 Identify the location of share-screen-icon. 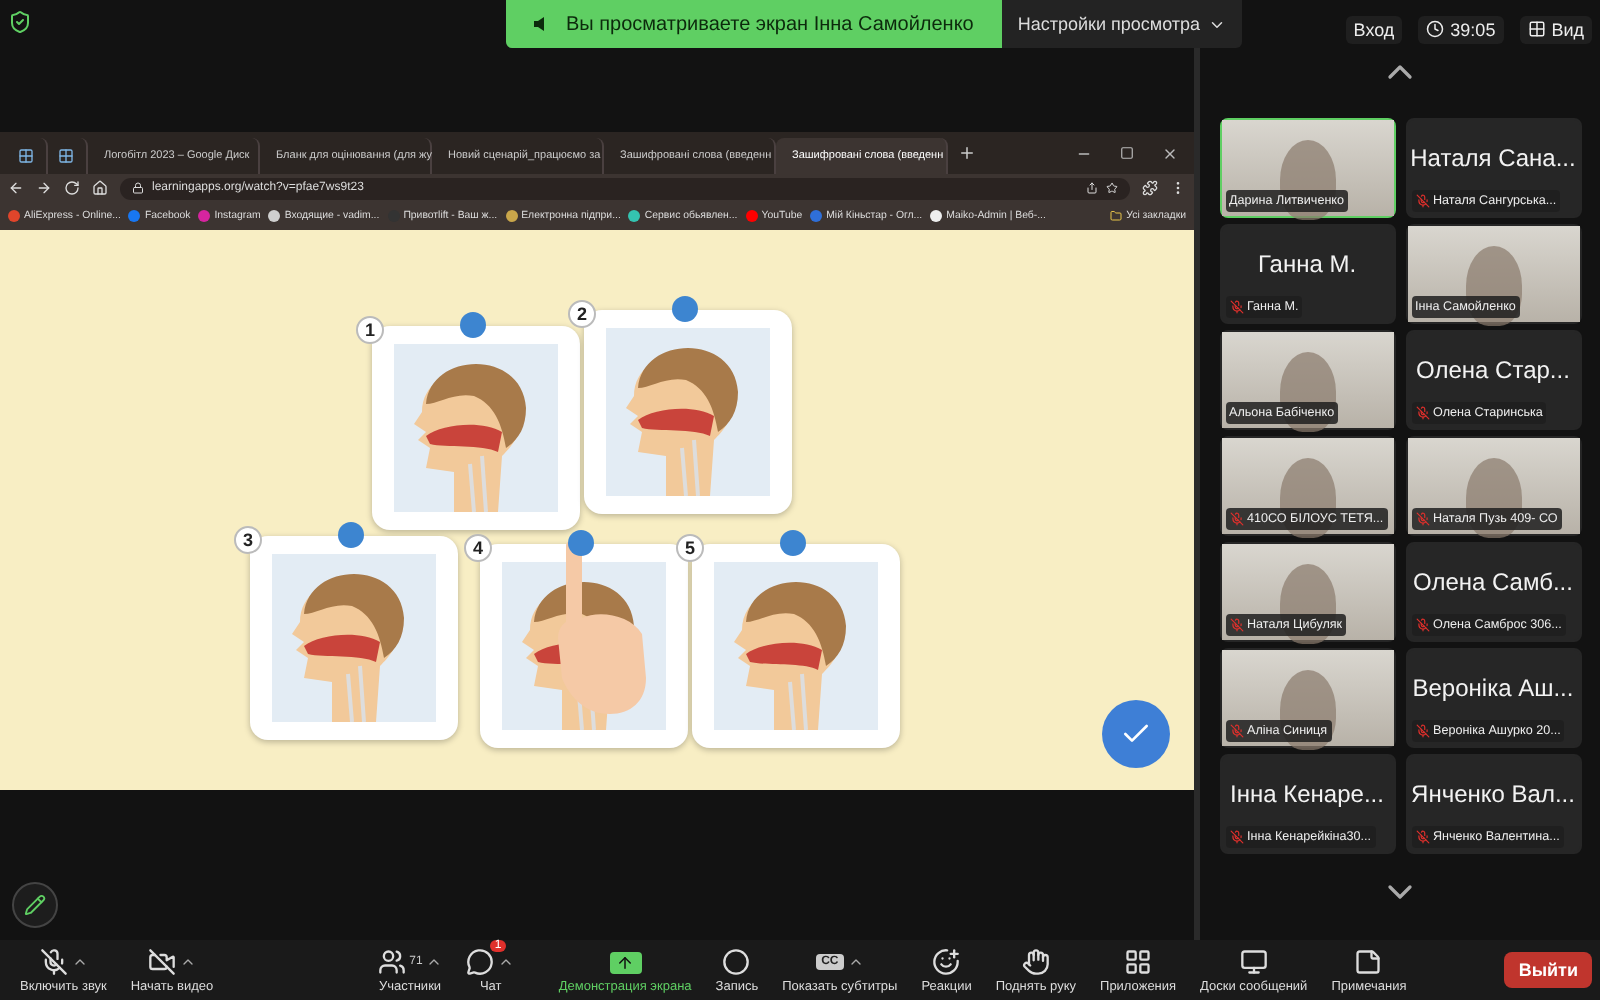
(625, 962).